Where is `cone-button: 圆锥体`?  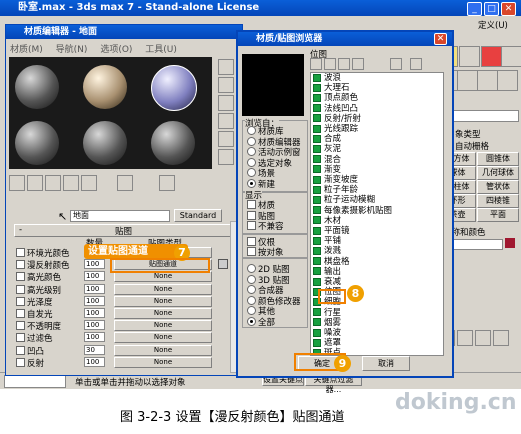 cone-button: 圆锥体 is located at coordinates (498, 159).